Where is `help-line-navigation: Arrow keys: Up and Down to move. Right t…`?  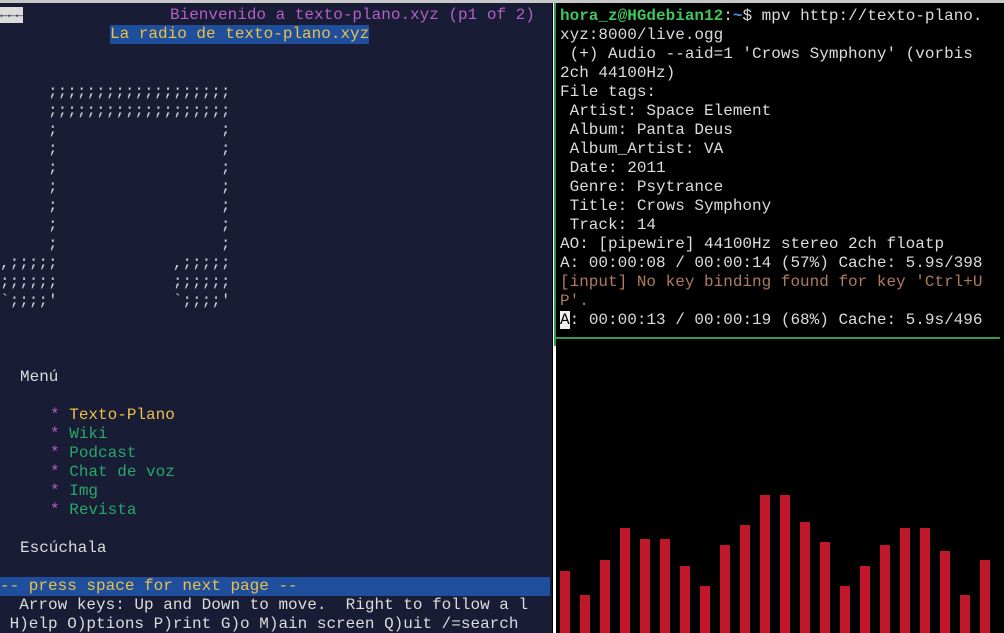 help-line-navigation: Arrow keys: Up and Down to move. Right t… is located at coordinates (264, 605).